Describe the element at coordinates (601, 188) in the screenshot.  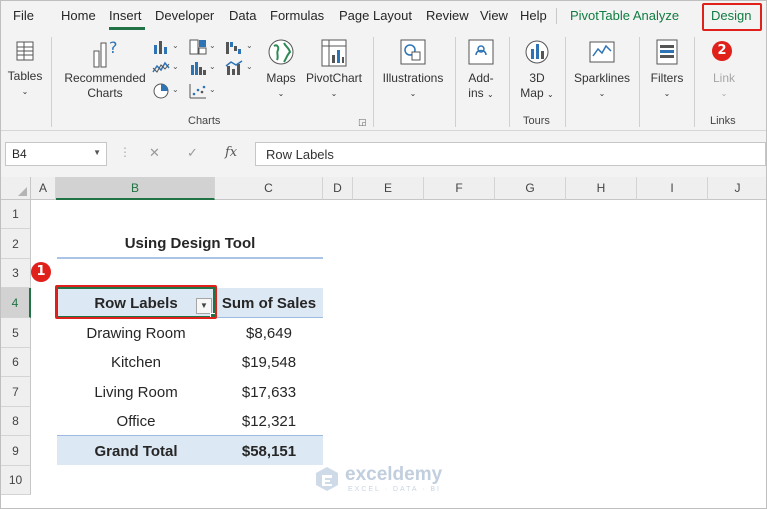
I see `column-header-h: H` at that location.